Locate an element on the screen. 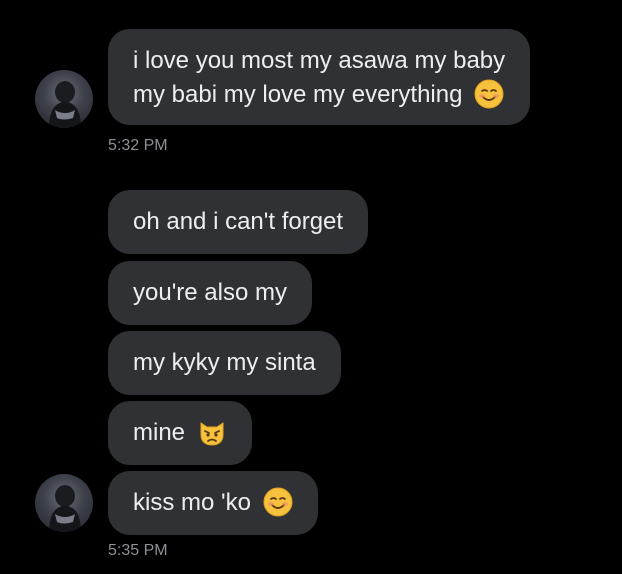 The width and height of the screenshot is (622, 574). message-text: mine is located at coordinates (159, 432).